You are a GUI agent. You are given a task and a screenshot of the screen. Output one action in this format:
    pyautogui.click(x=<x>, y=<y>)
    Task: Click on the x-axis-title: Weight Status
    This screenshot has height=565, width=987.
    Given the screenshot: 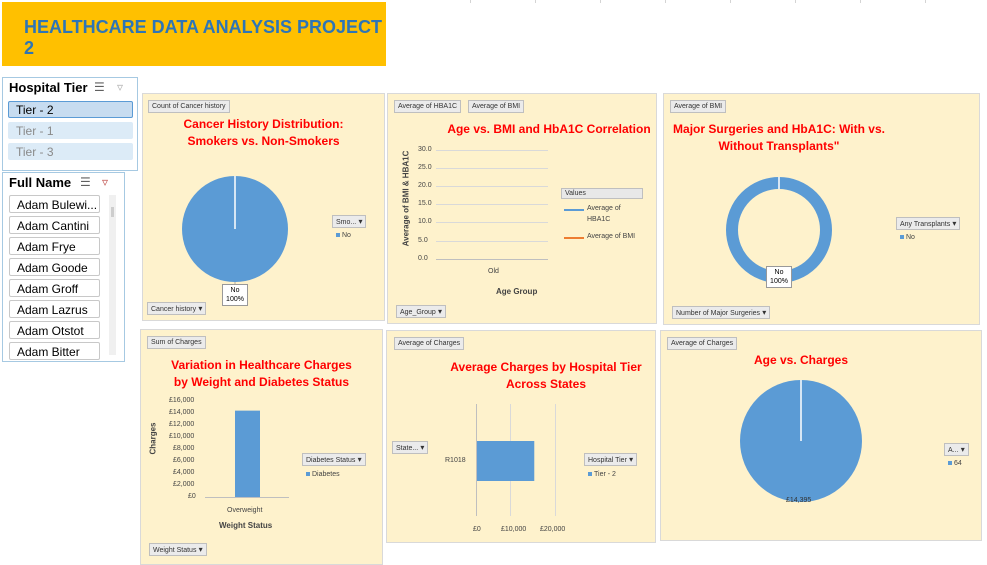 What is the action you would take?
    pyautogui.click(x=246, y=525)
    